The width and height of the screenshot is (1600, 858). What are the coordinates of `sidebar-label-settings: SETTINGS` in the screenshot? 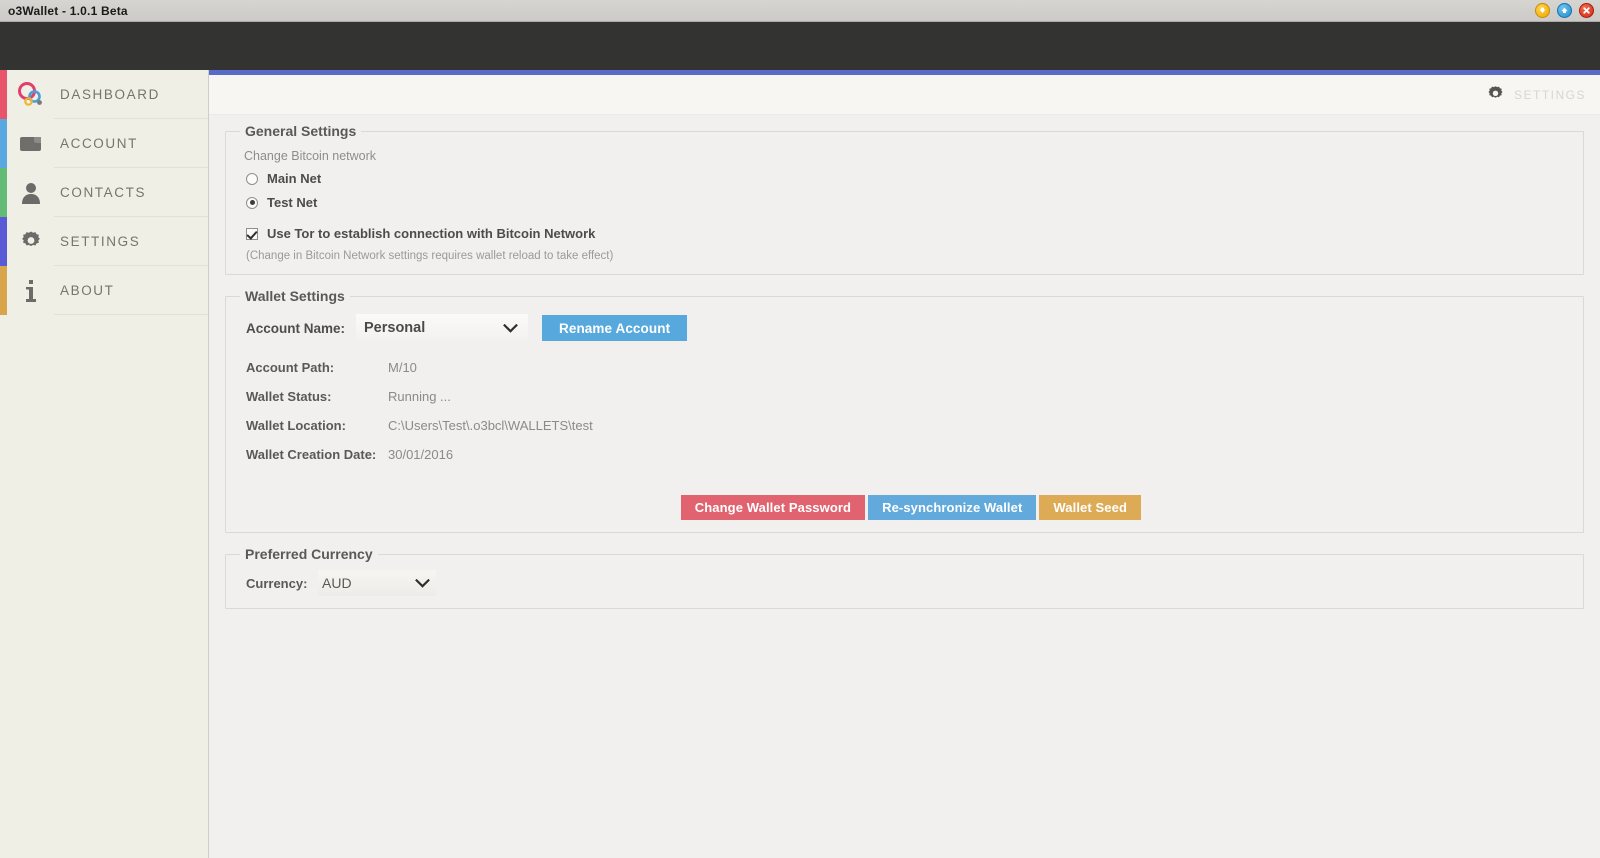 It's located at (100, 241).